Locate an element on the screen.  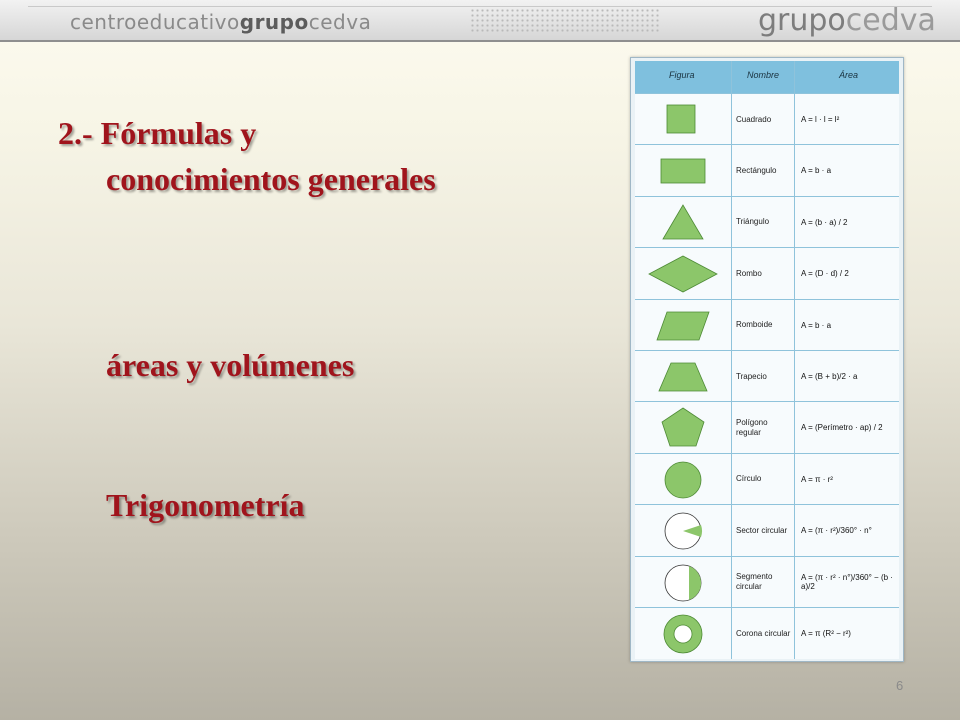
shape-name: Rectángulo is located at coordinates (756, 170).